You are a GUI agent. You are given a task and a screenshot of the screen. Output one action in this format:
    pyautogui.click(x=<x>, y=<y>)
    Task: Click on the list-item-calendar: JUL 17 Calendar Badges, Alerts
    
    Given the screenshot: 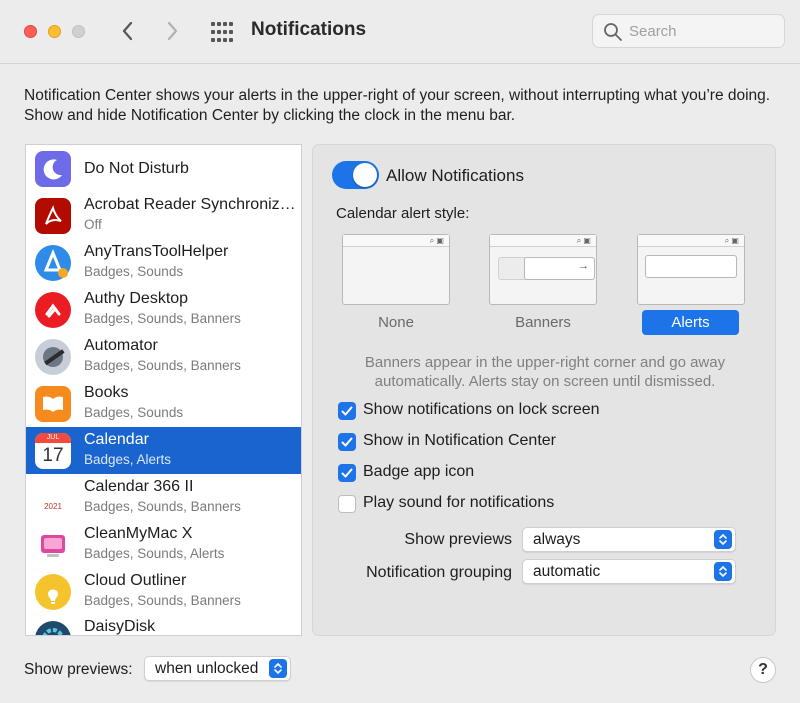 What is the action you would take?
    pyautogui.click(x=163, y=450)
    